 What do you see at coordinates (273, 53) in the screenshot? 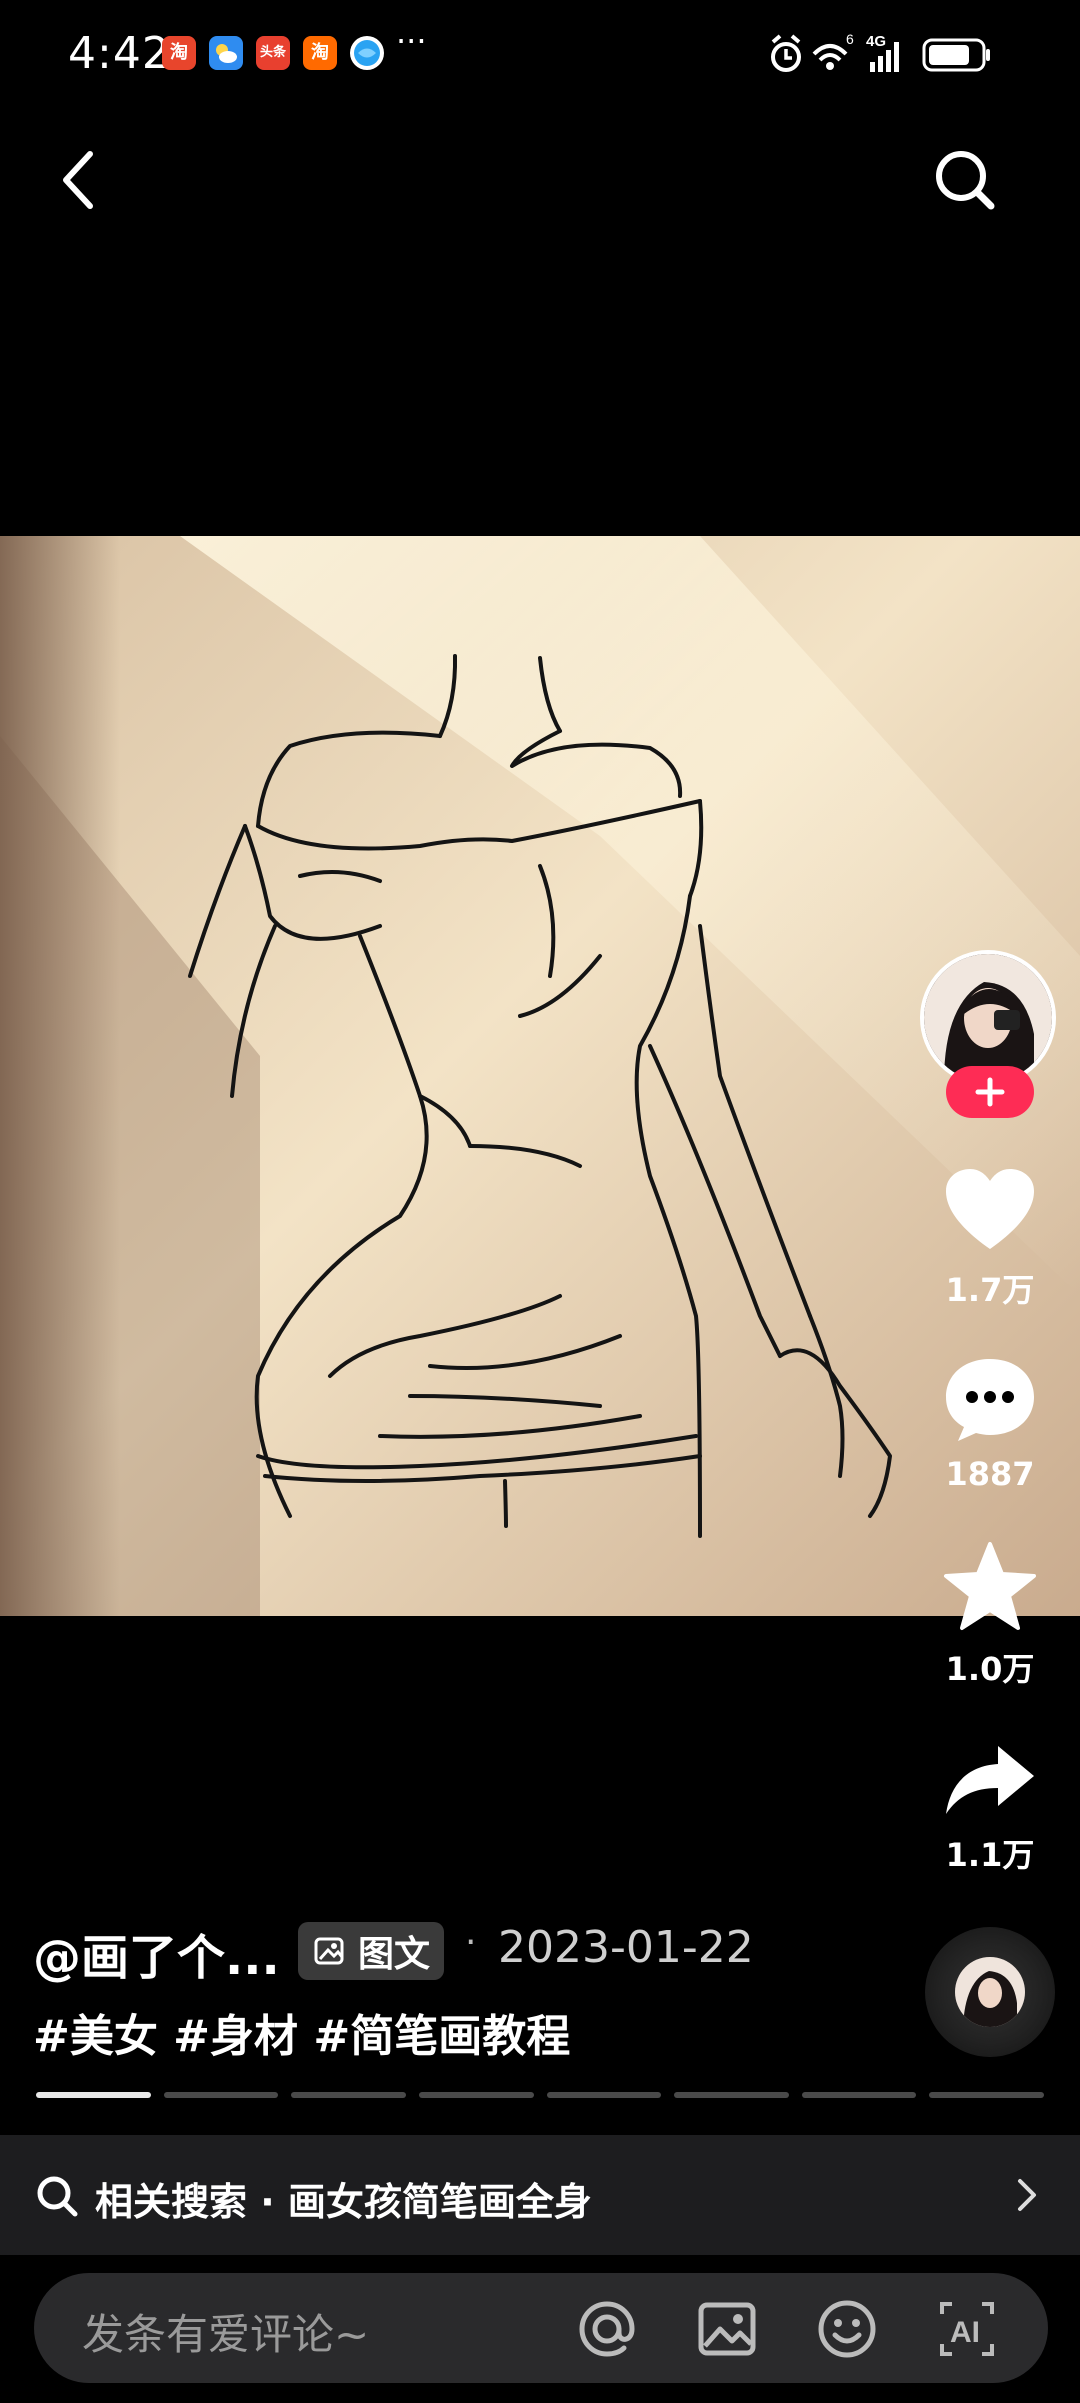
I see `toutiao-icon: 头条` at bounding box center [273, 53].